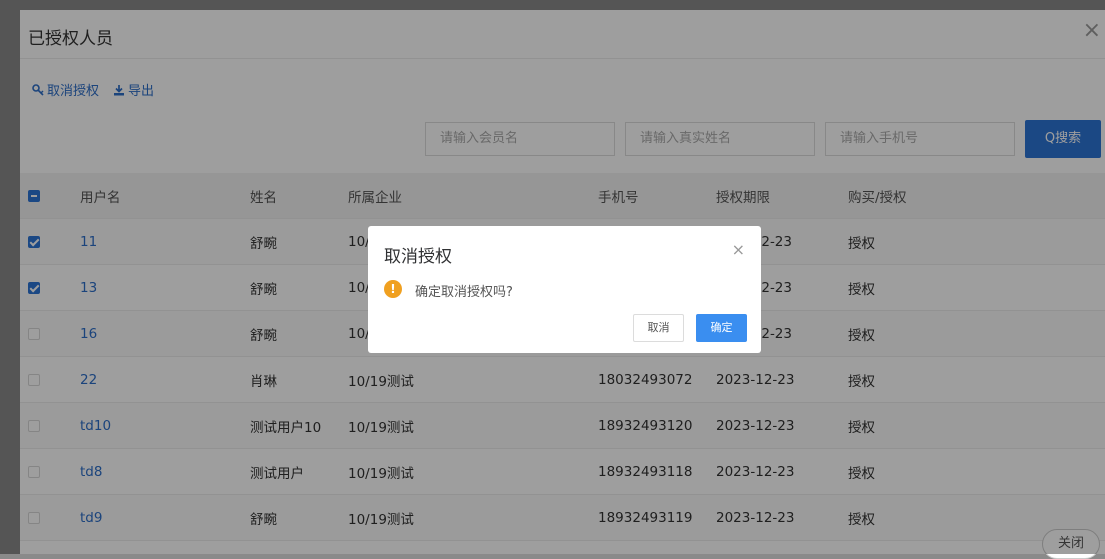  Describe the element at coordinates (418, 257) in the screenshot. I see `dialog-title: 取消授权` at that location.